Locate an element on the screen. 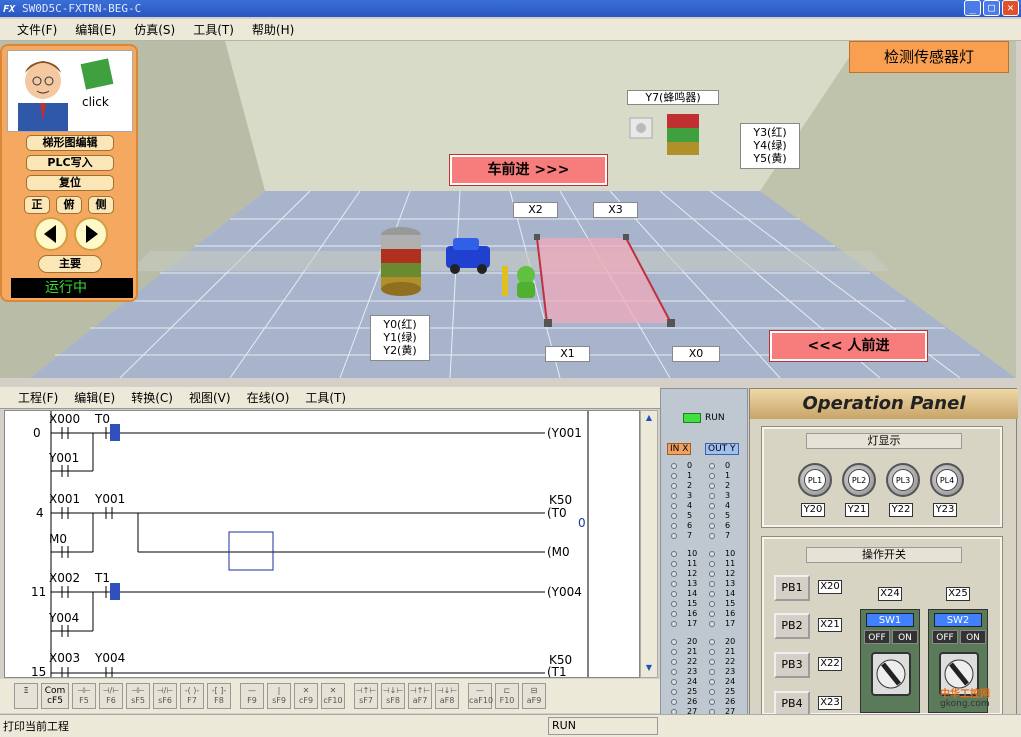  view-front-button: 正 is located at coordinates (37, 205).